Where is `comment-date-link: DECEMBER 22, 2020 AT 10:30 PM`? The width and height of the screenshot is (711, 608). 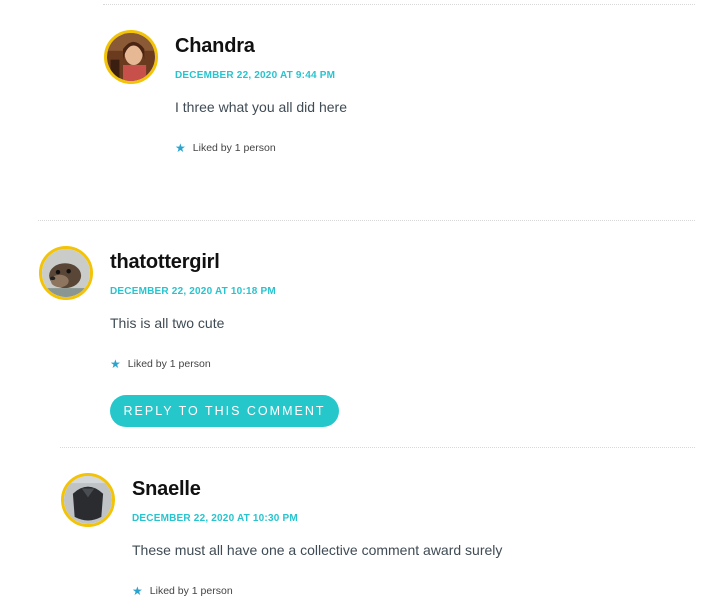
comment-date-link: DECEMBER 22, 2020 AT 10:30 PM is located at coordinates (215, 518).